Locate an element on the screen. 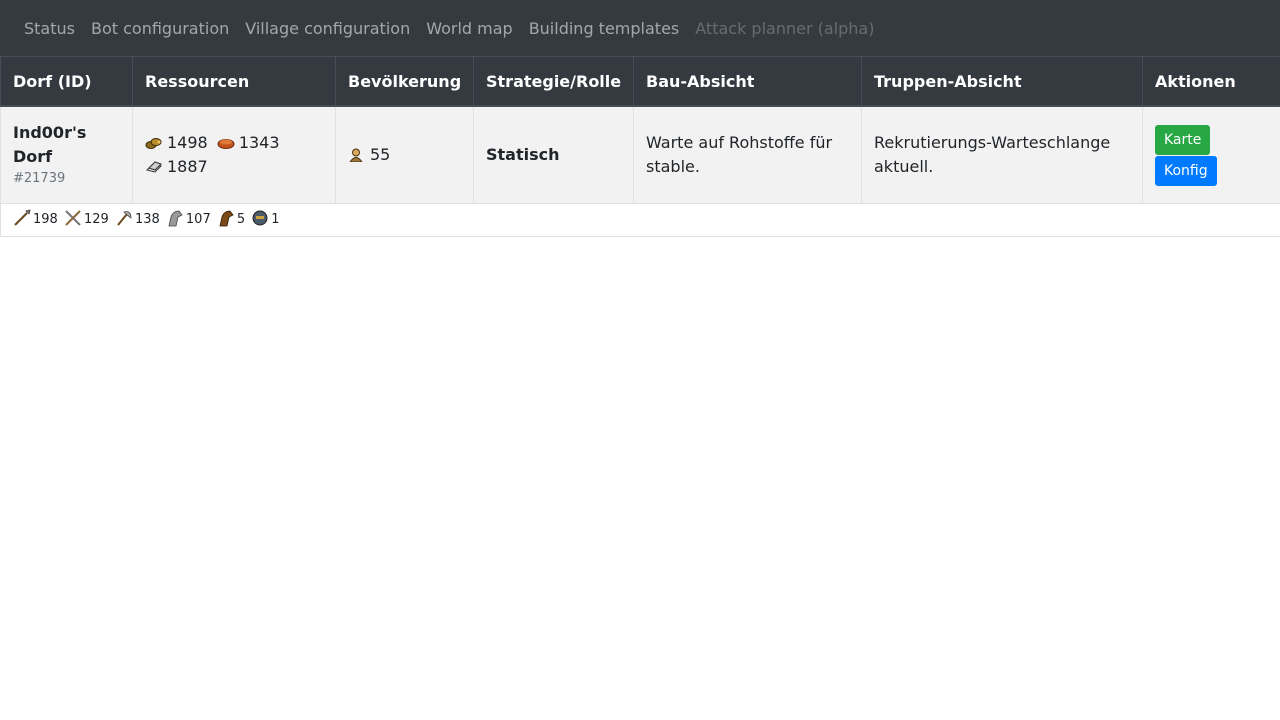  clay-resource: 1343 is located at coordinates (248, 143).